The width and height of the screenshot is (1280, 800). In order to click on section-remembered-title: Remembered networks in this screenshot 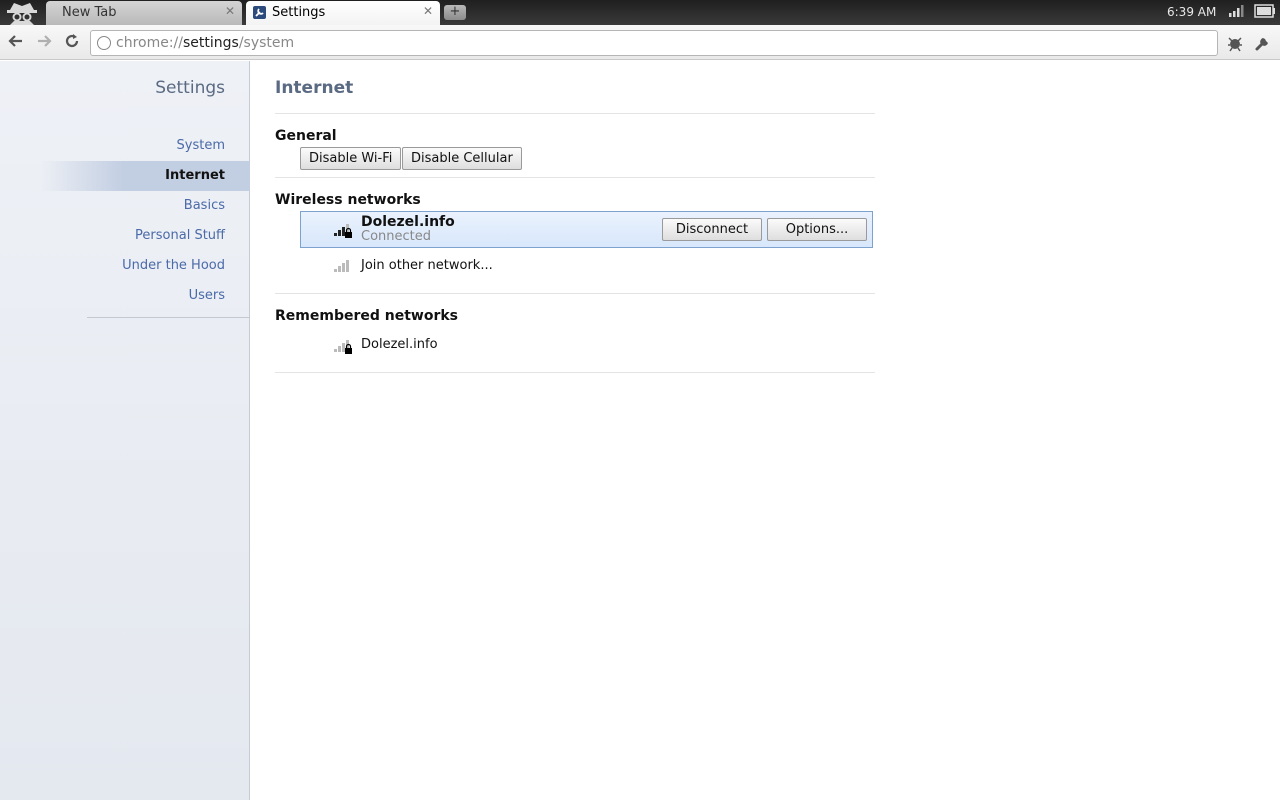, I will do `click(367, 316)`.